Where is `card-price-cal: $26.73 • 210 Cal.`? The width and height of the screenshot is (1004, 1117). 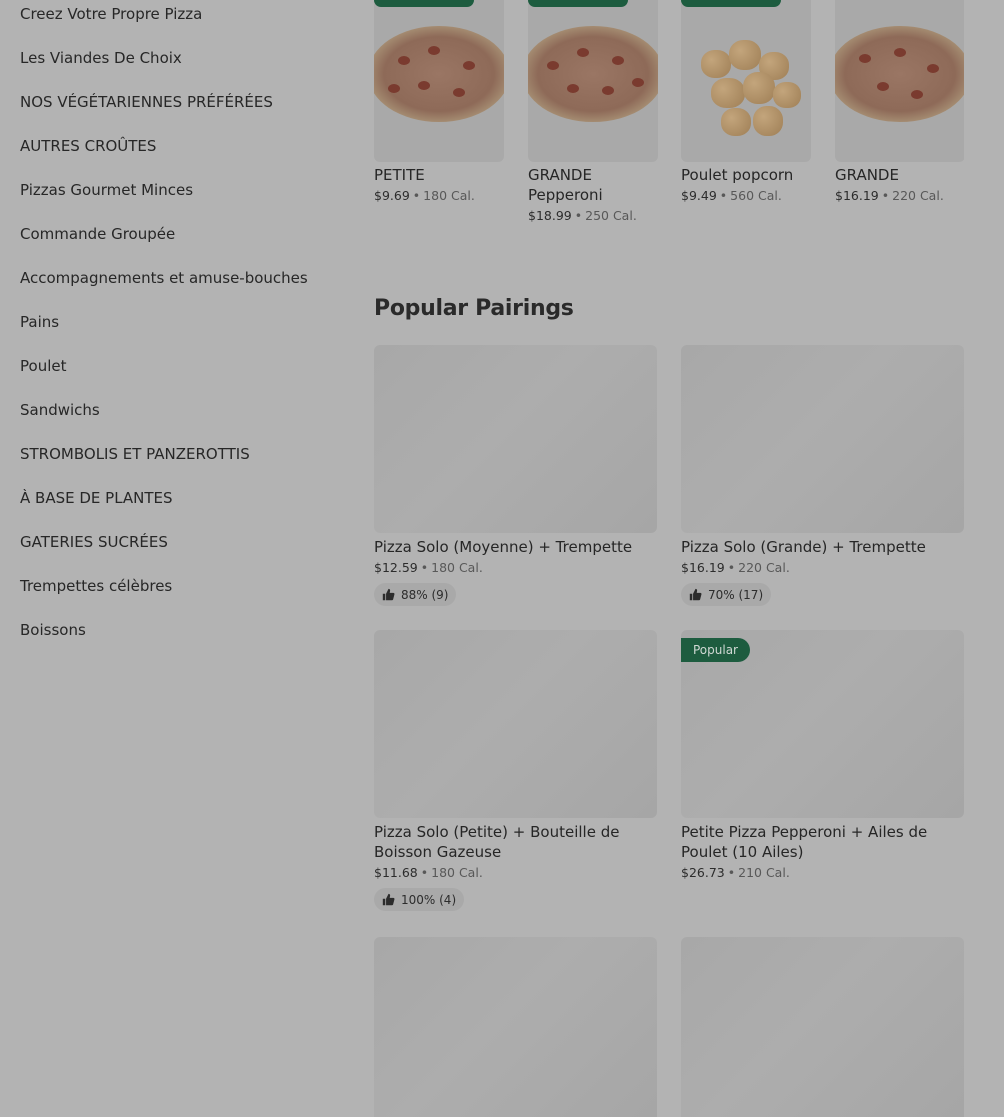
card-price-cal: $26.73 • 210 Cal. is located at coordinates (735, 872).